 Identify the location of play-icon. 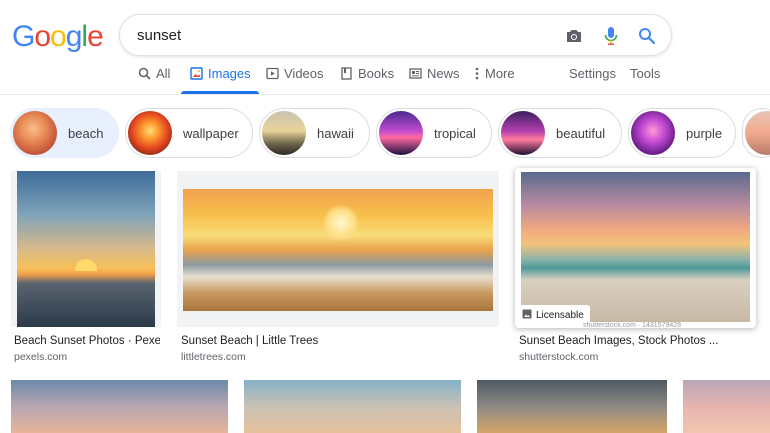
(272, 73).